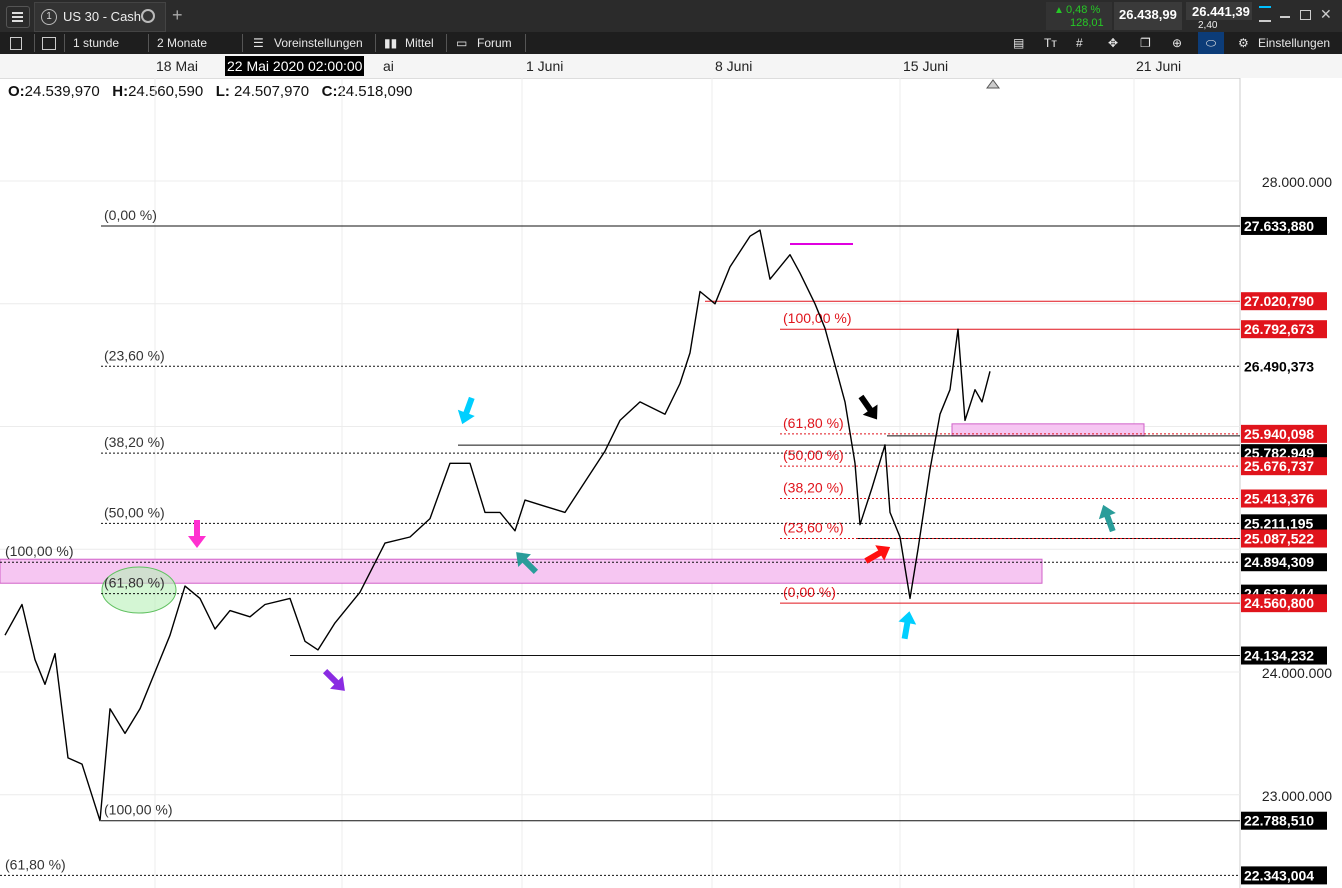  Describe the element at coordinates (1297, 673) in the screenshot. I see `y-tick-label: 24.000.000` at that location.